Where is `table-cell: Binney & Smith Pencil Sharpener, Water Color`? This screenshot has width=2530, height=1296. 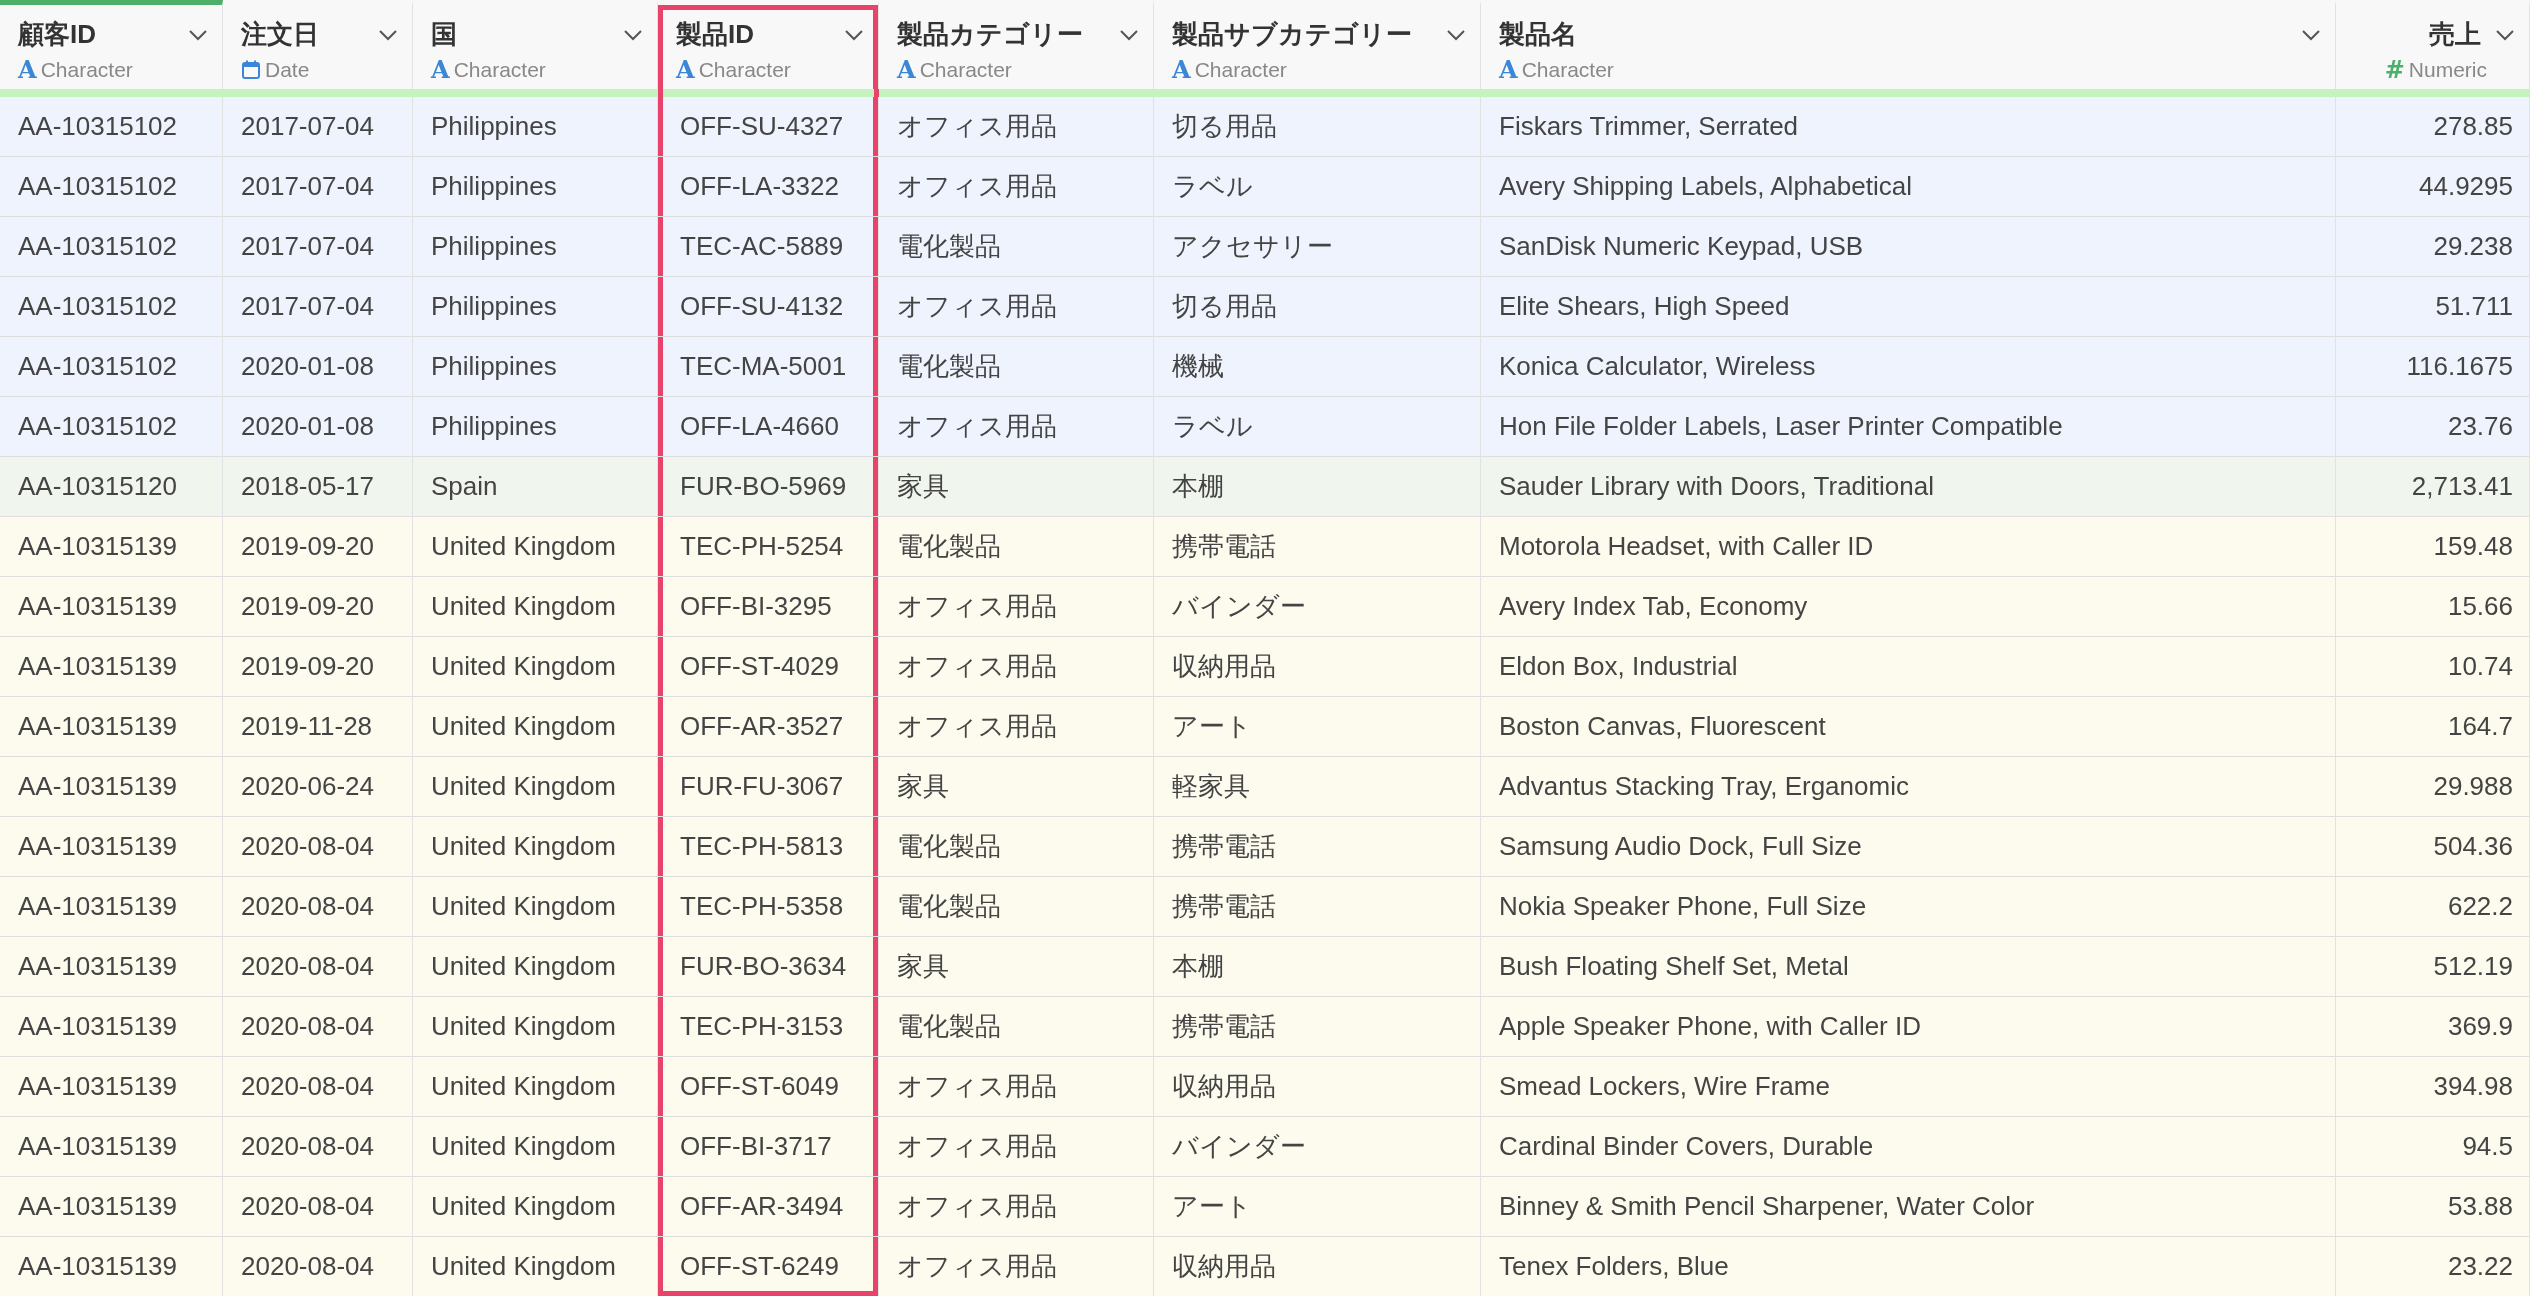 table-cell: Binney & Smith Pencil Sharpener, Water Color is located at coordinates (1908, 1207).